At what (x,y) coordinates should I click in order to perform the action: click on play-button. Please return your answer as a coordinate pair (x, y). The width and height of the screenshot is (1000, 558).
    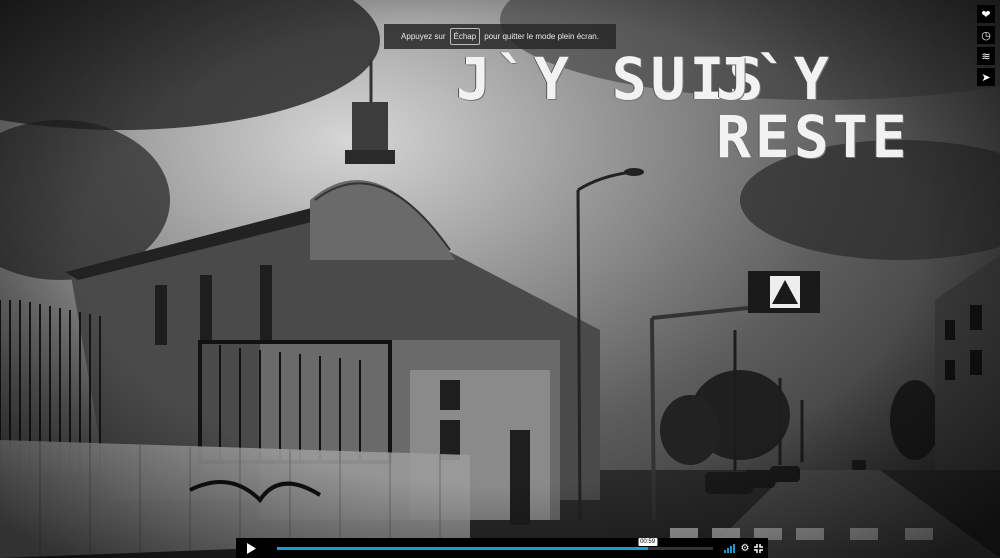
    Looking at the image, I should click on (251, 548).